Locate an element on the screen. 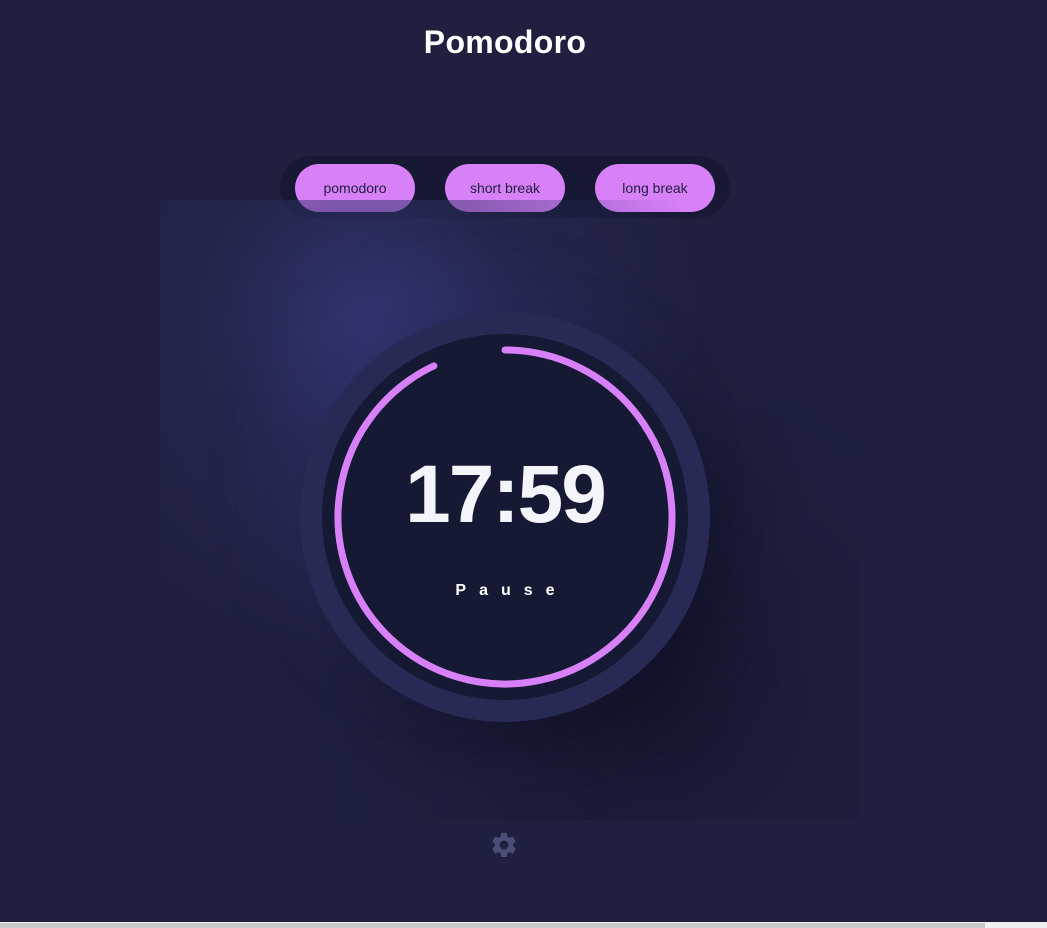 The image size is (1047, 928). timer-display: 17:59 is located at coordinates (506, 494).